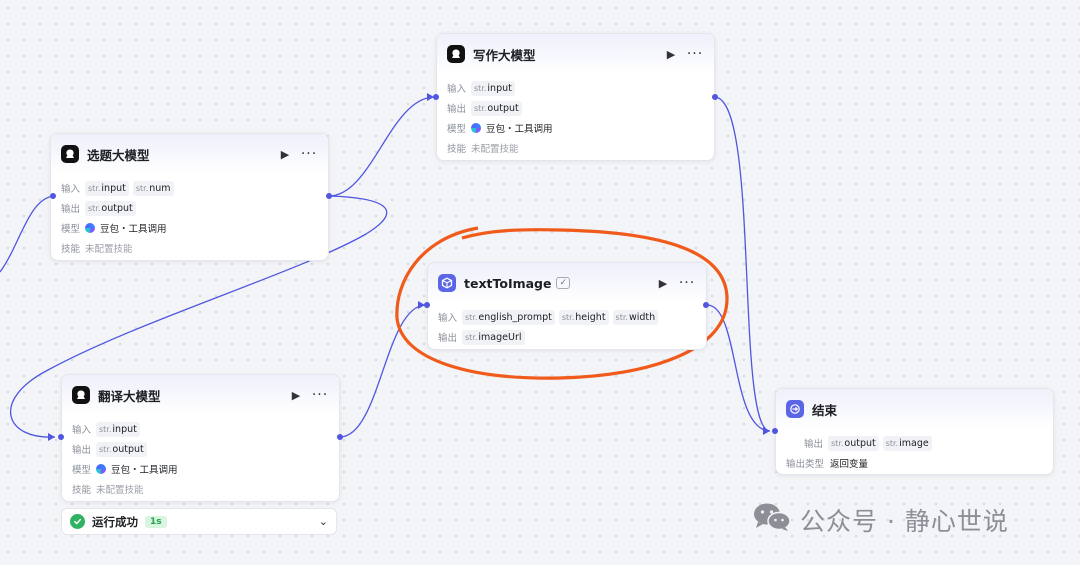  What do you see at coordinates (504, 55) in the screenshot?
I see `node-title: 写作大模型` at bounding box center [504, 55].